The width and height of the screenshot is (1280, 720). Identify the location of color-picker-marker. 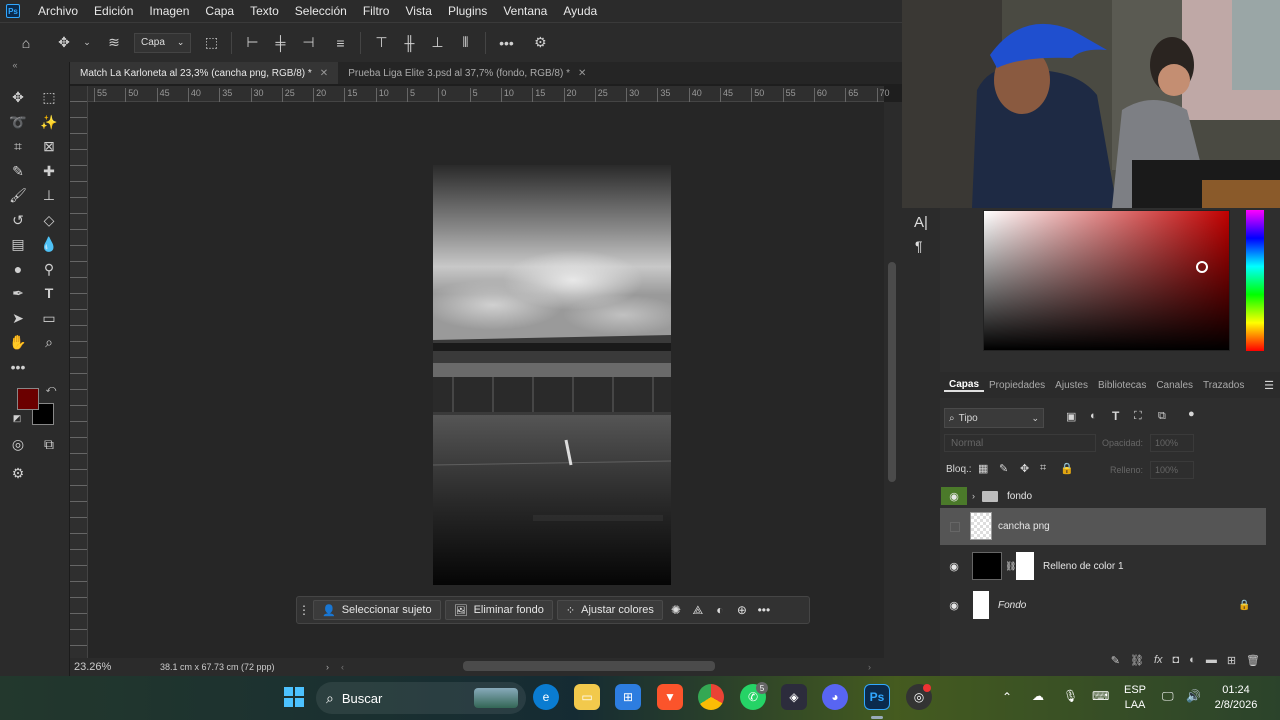
(1202, 267).